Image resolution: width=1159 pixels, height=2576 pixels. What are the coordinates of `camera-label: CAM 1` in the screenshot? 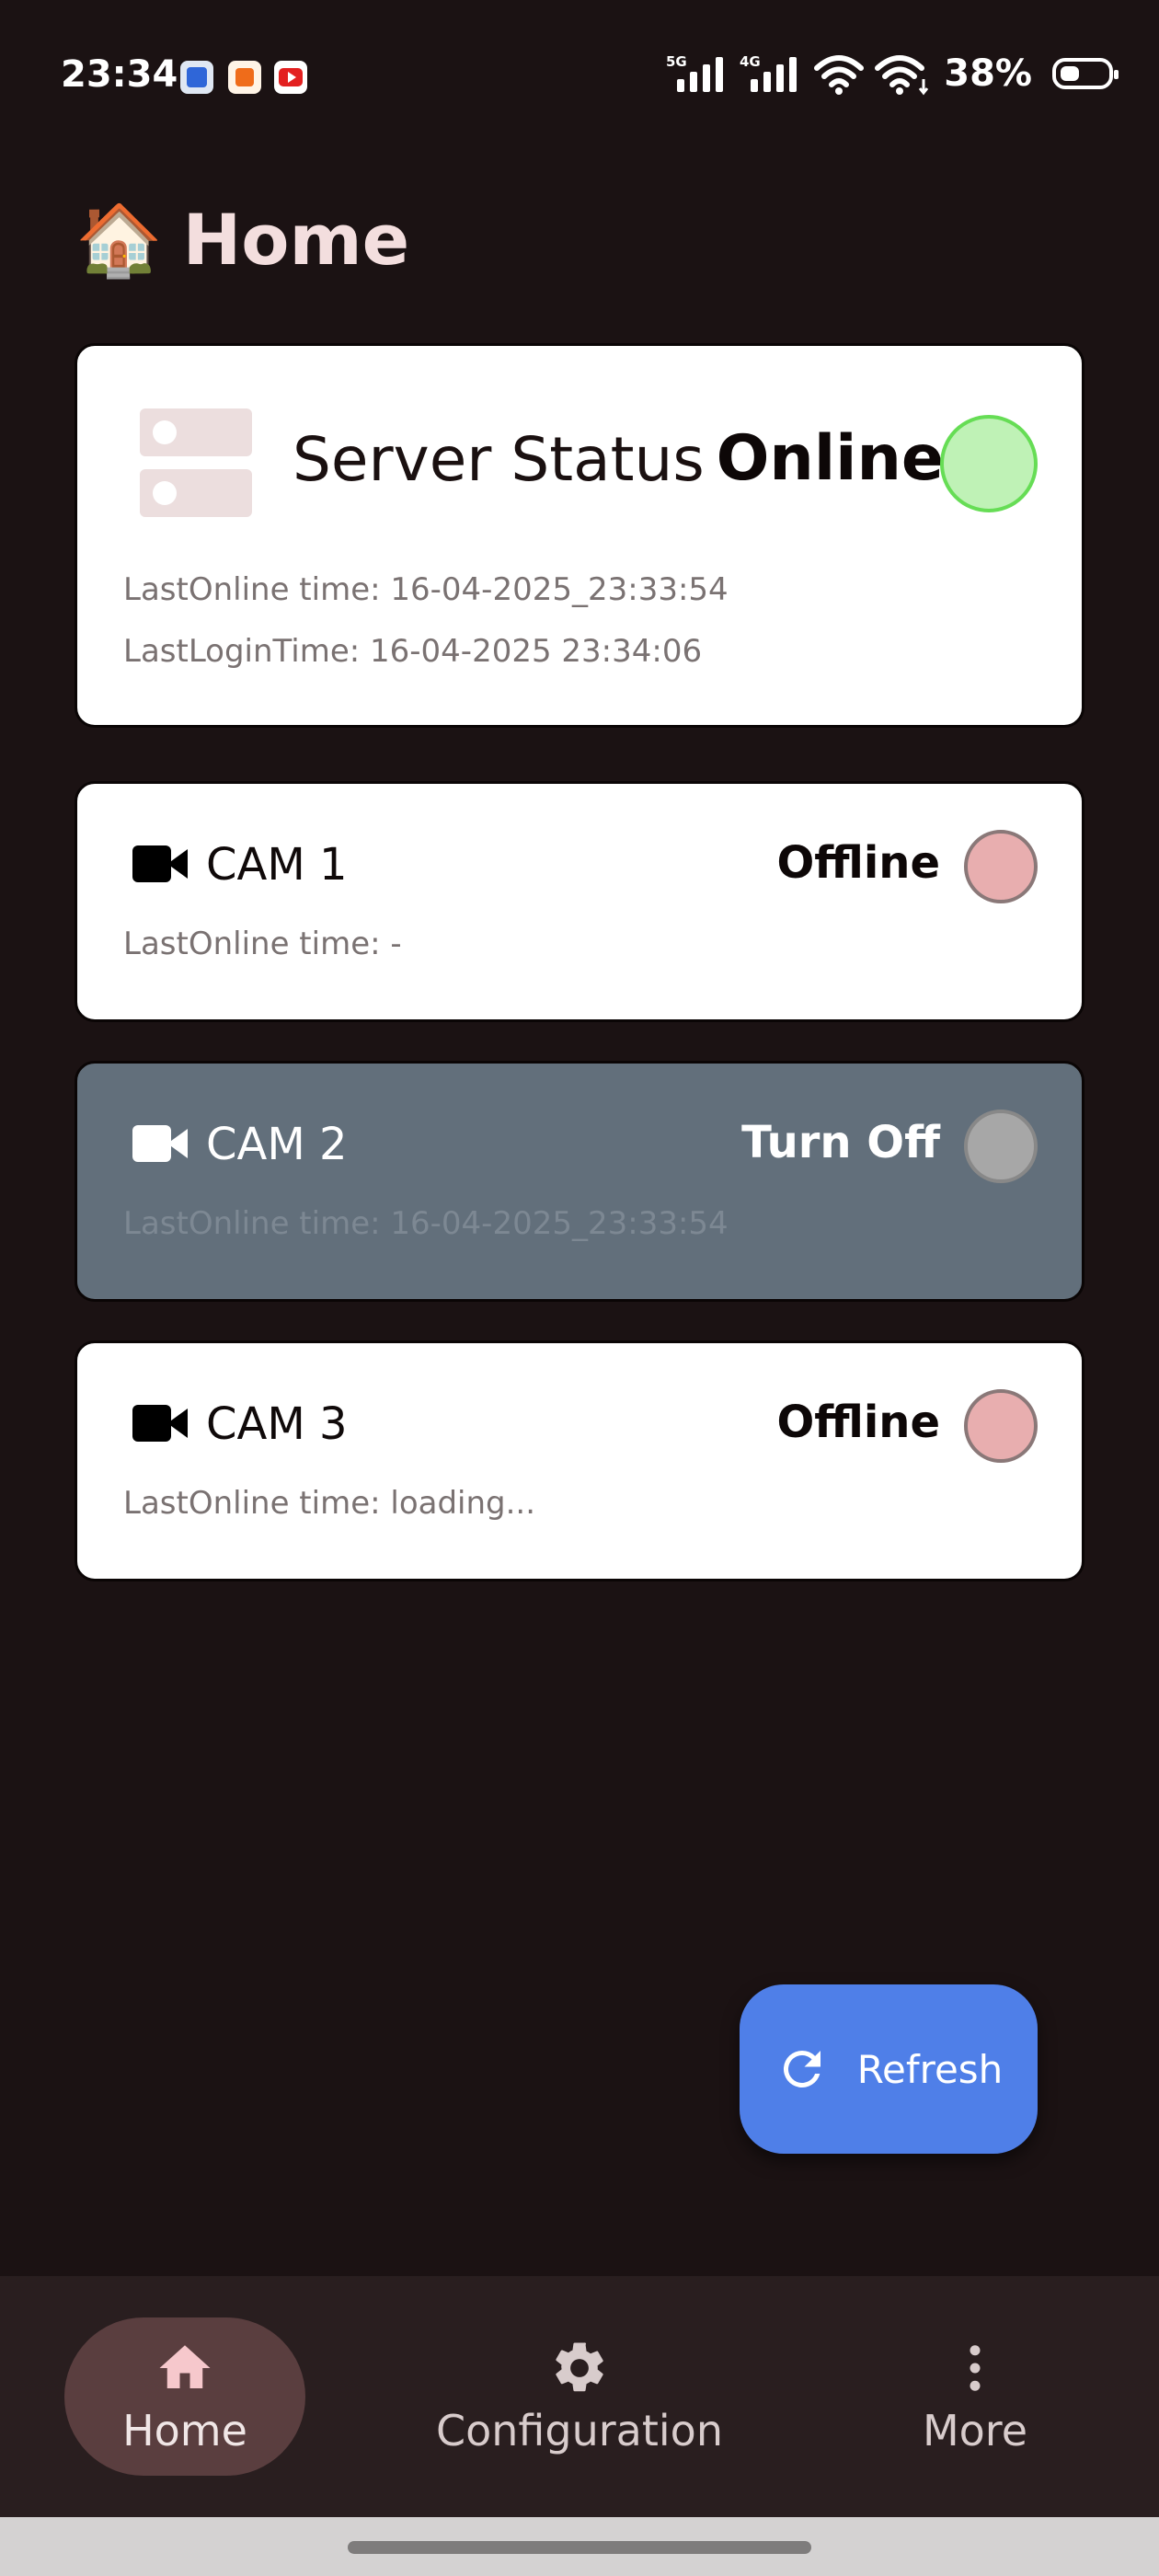 It's located at (277, 865).